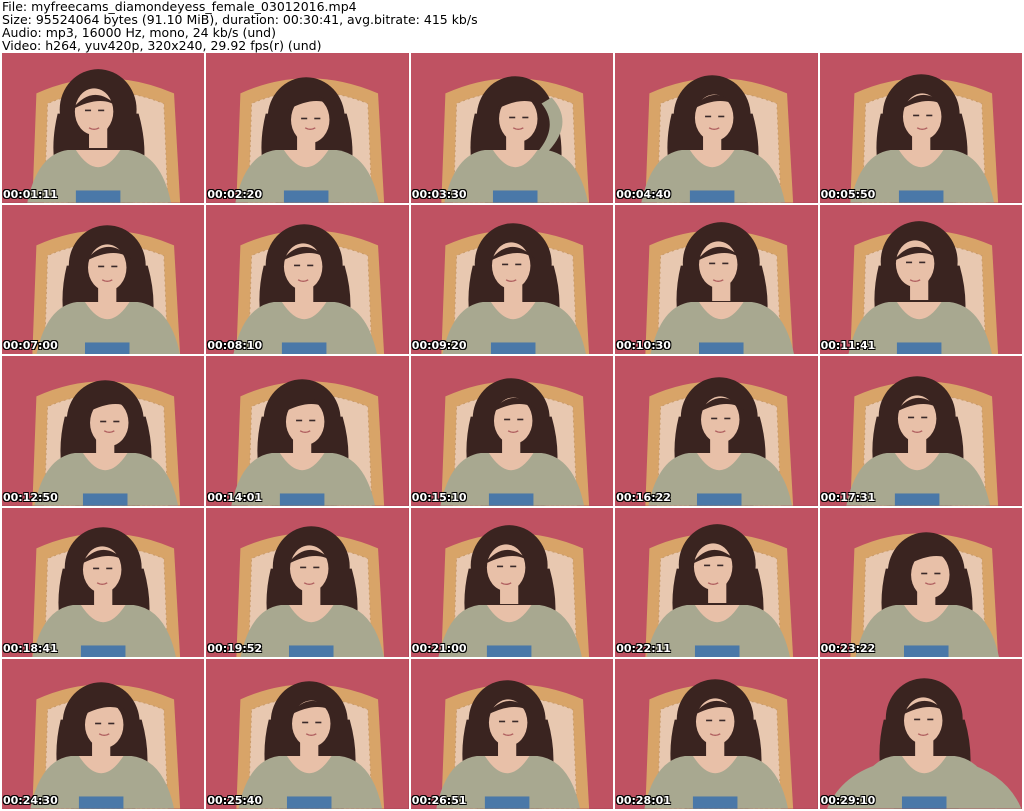 Image resolution: width=1024 pixels, height=811 pixels. What do you see at coordinates (307, 582) in the screenshot?
I see `video-thumbnail: 00:19:52` at bounding box center [307, 582].